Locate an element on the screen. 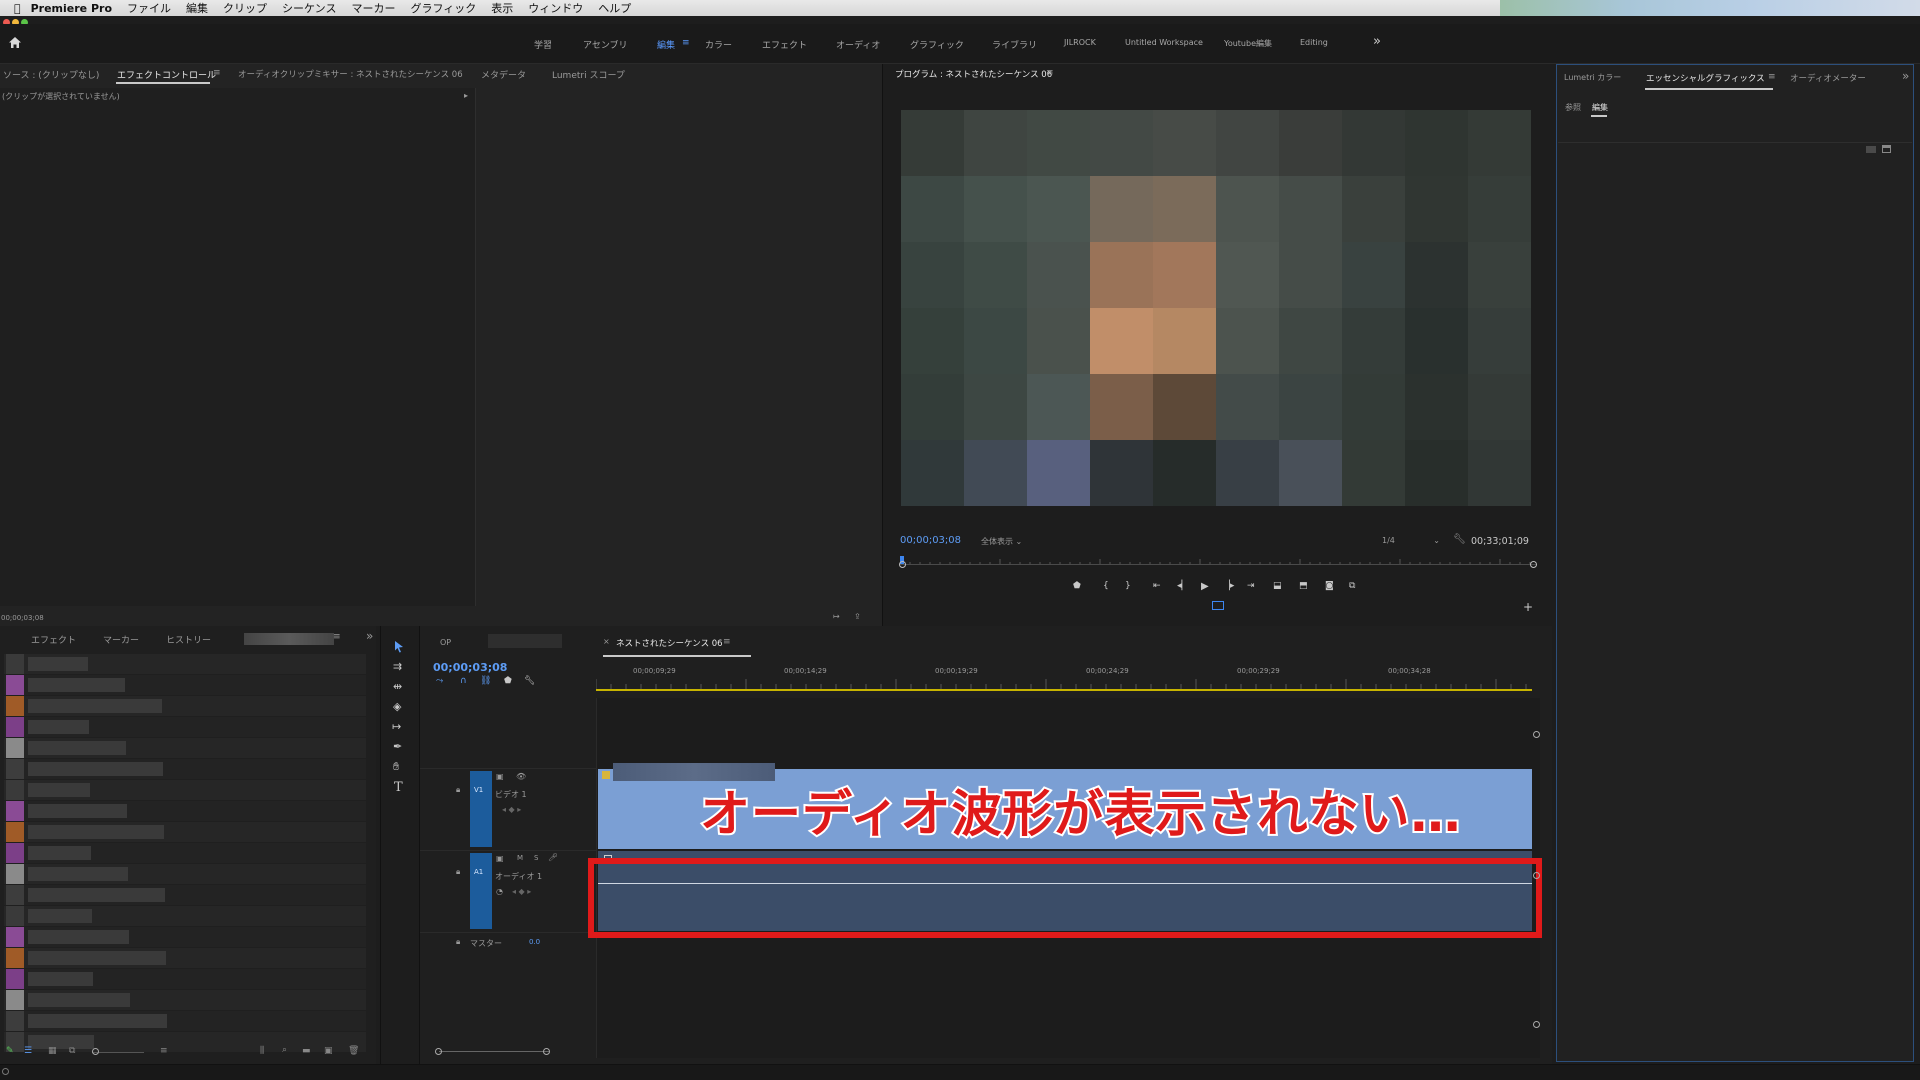  linked-select-icon: ⛓︎ is located at coordinates (485, 681).